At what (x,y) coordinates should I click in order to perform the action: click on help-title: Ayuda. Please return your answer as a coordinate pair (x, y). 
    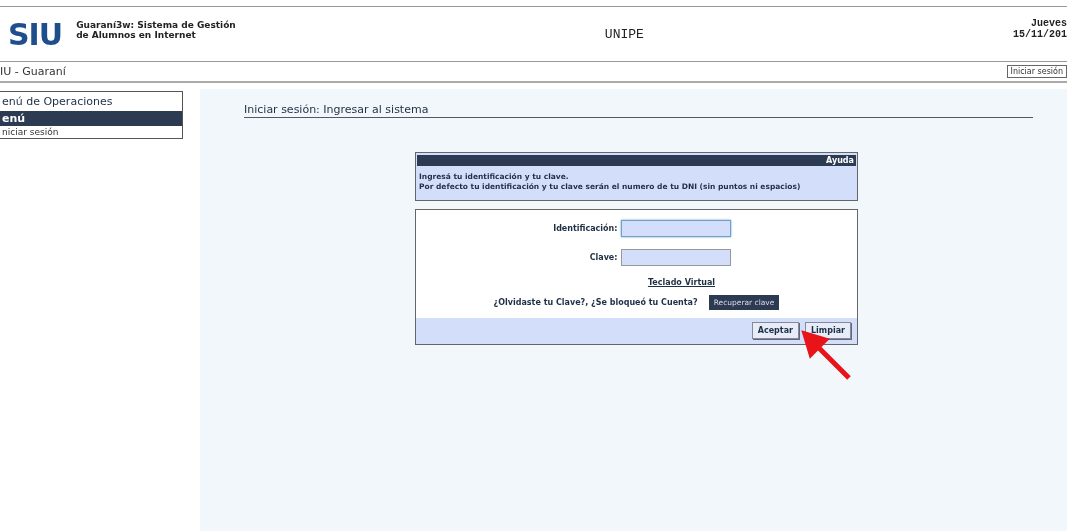
    Looking at the image, I should click on (636, 160).